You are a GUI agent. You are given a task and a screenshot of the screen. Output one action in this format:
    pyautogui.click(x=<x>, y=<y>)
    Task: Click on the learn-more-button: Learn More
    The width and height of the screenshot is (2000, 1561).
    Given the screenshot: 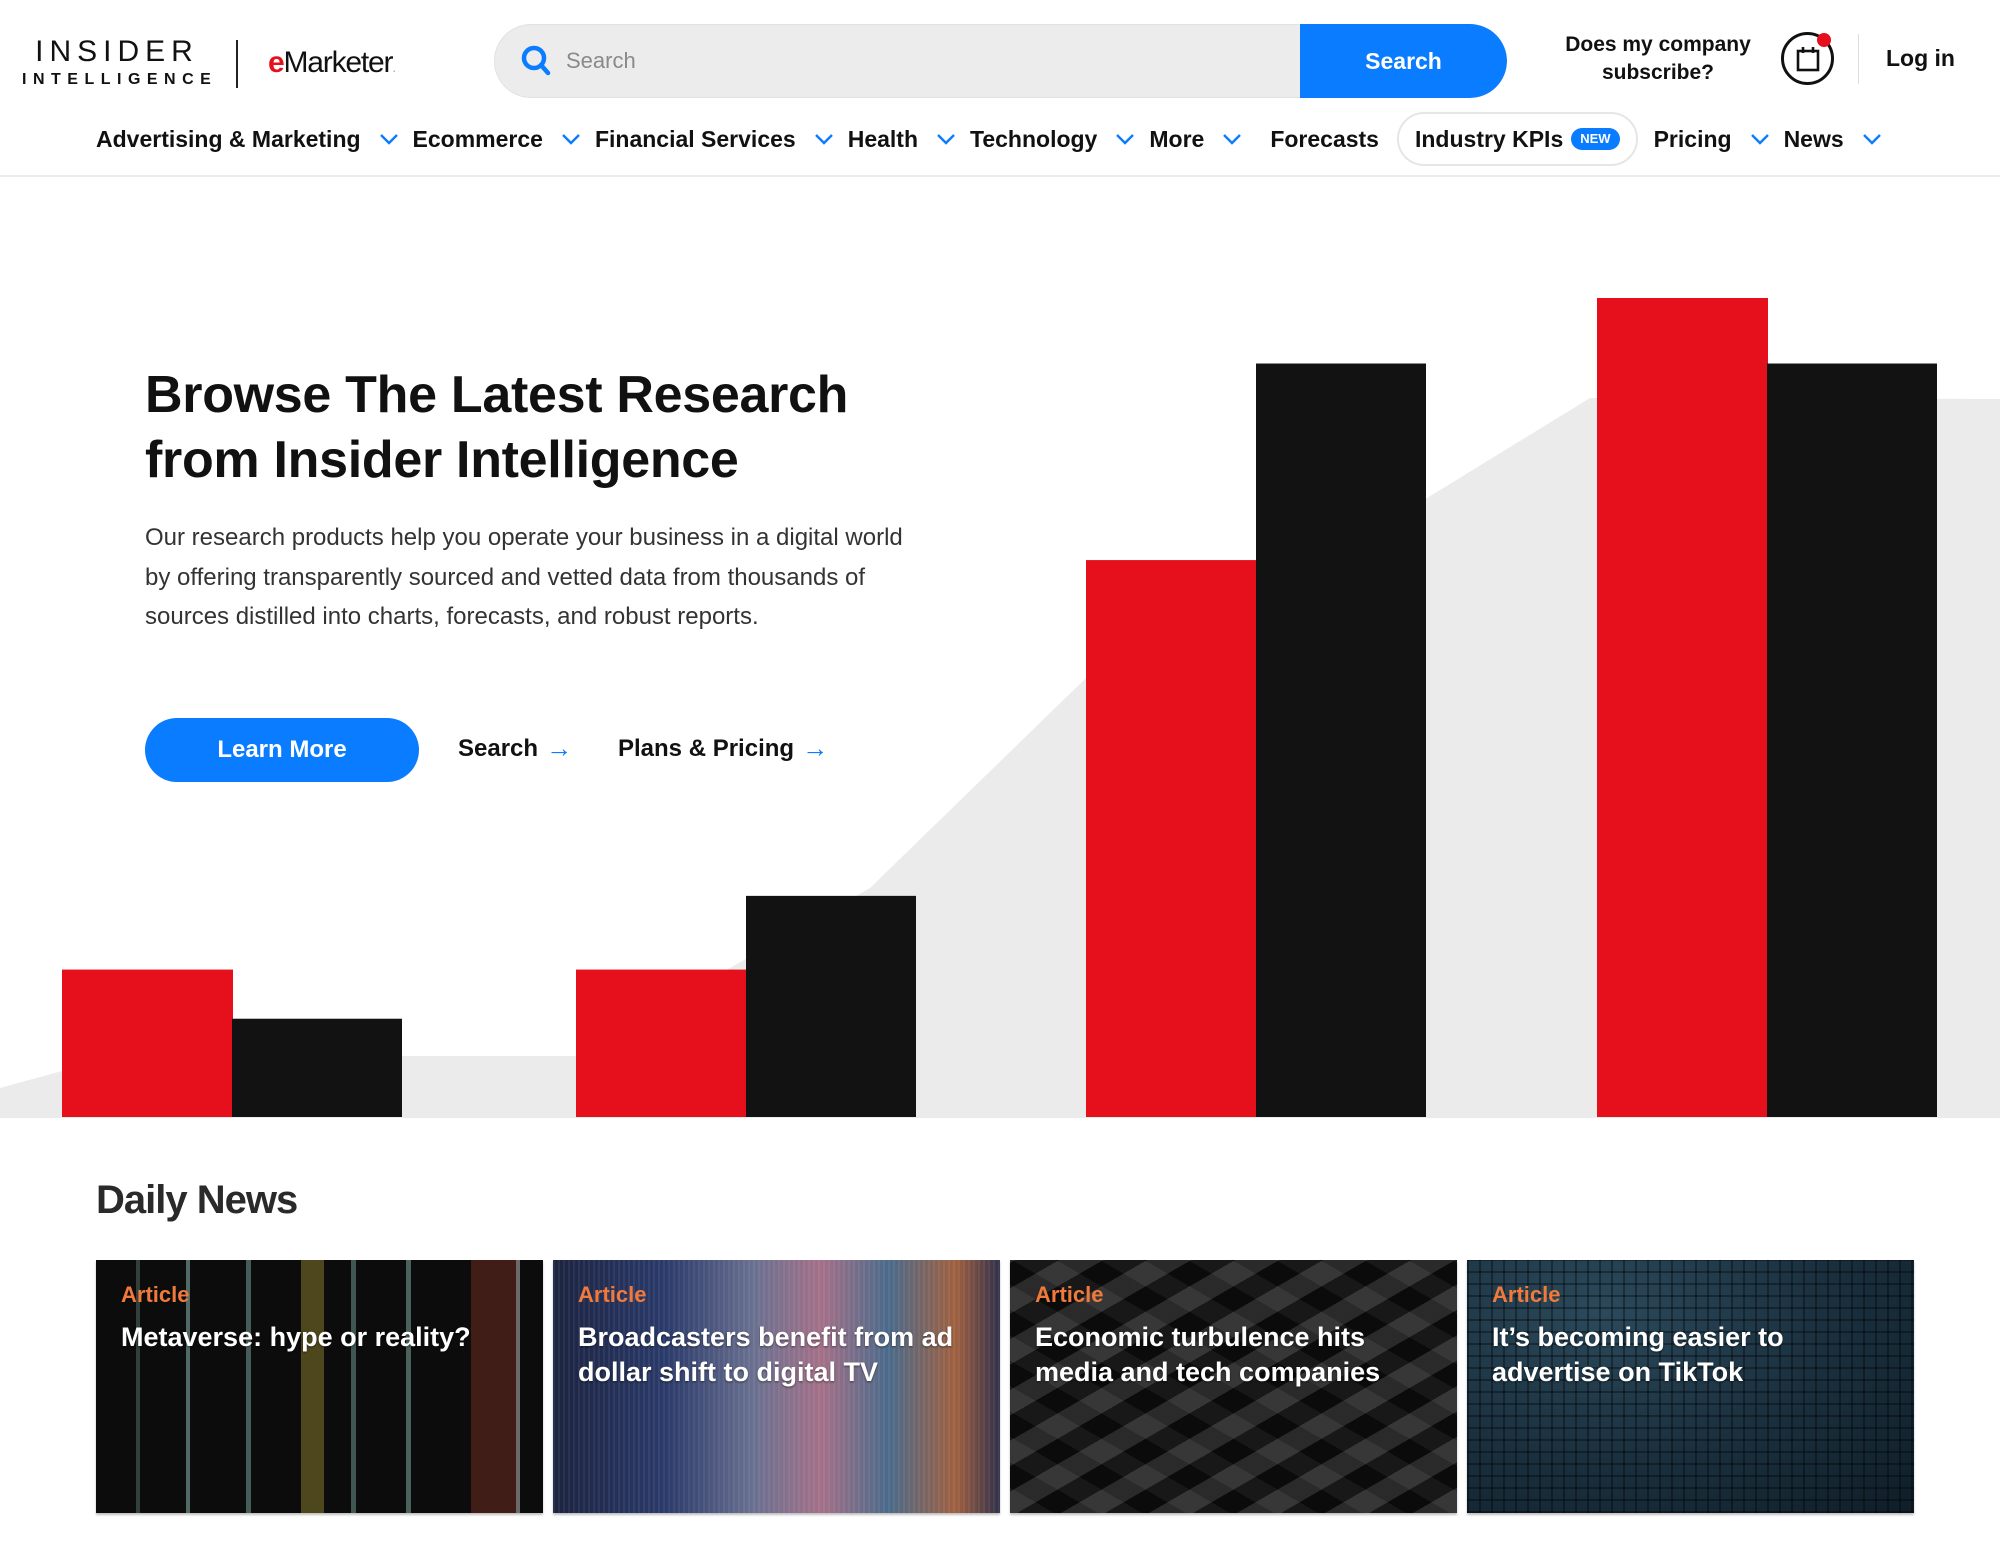 What is the action you would take?
    pyautogui.click(x=282, y=750)
    